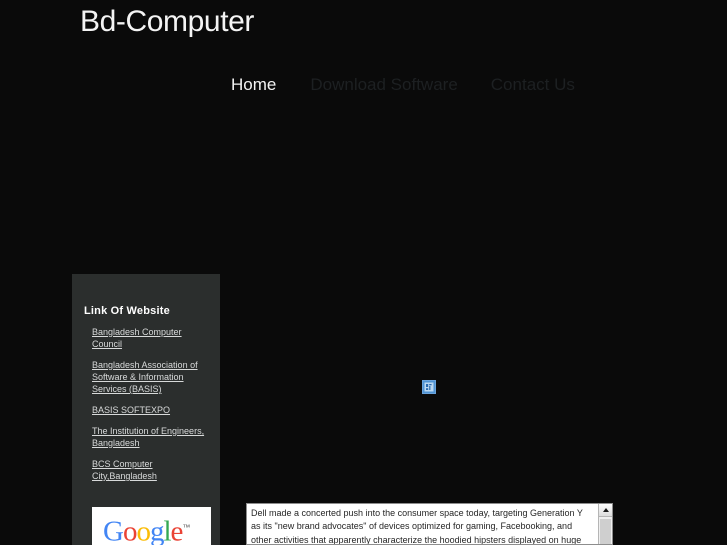 This screenshot has height=545, width=727. I want to click on nav-item-download-software: Download Software, so click(383, 85).